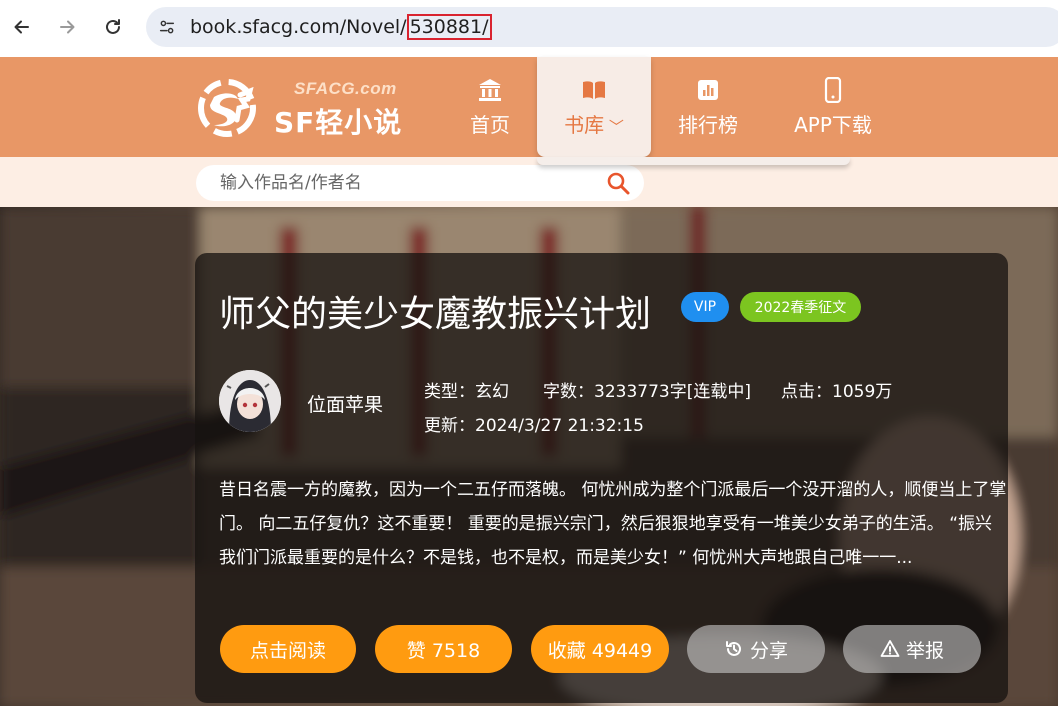 This screenshot has height=706, width=1058. What do you see at coordinates (490, 124) in the screenshot?
I see `nav-home-label: 首页` at bounding box center [490, 124].